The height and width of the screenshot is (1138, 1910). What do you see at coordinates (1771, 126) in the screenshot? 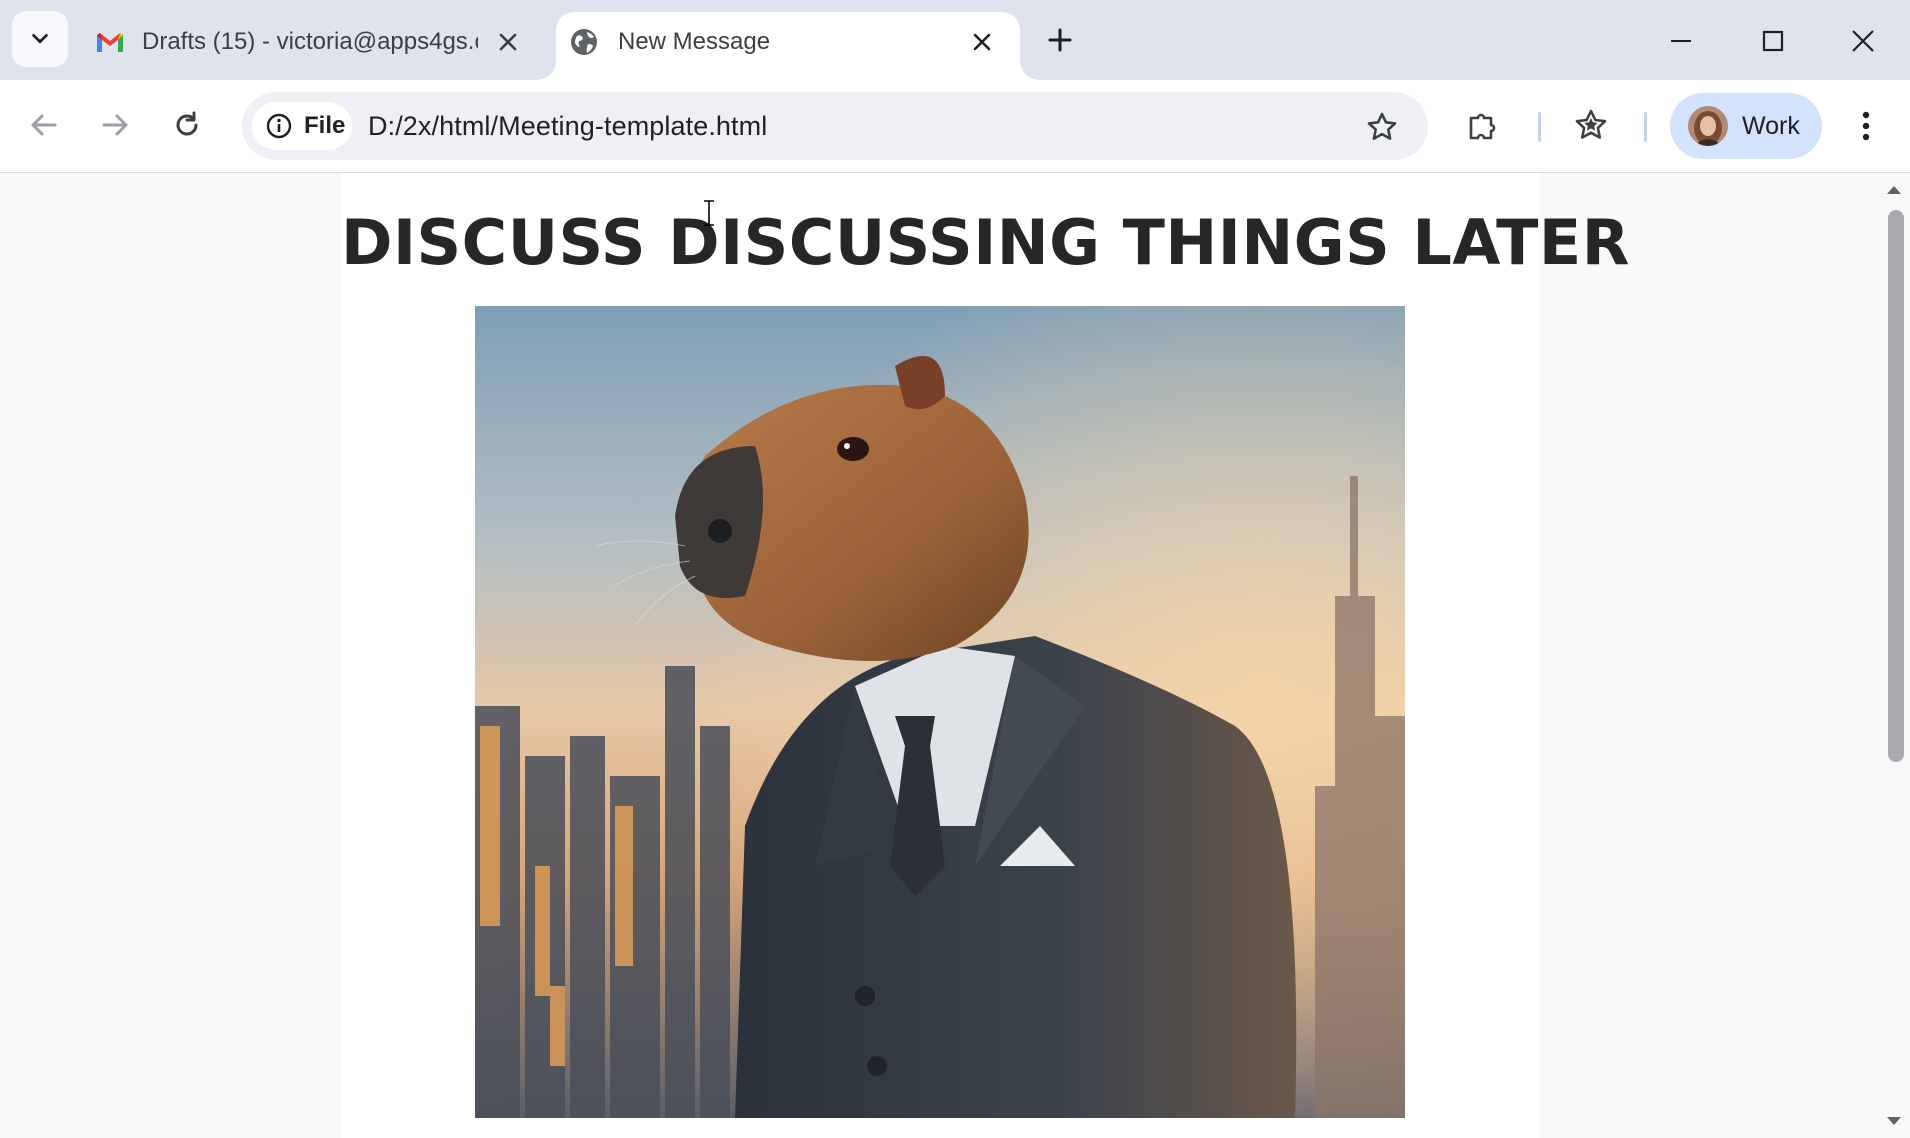
I see `profile-name: Work` at bounding box center [1771, 126].